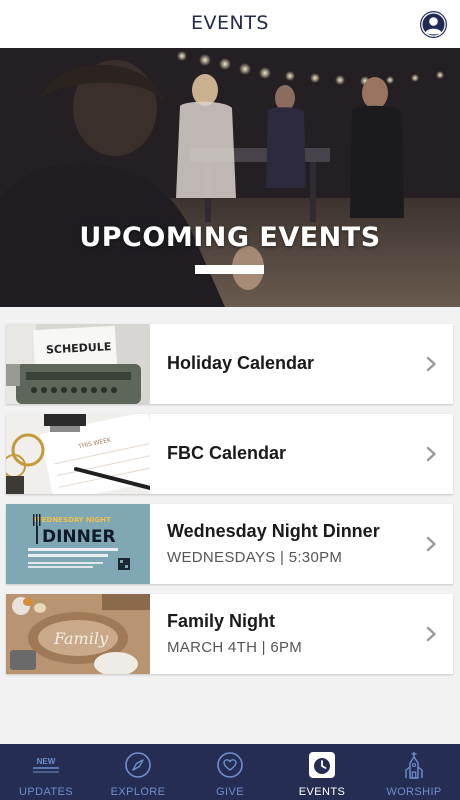 This screenshot has height=800, width=460. I want to click on heart-icon, so click(230, 765).